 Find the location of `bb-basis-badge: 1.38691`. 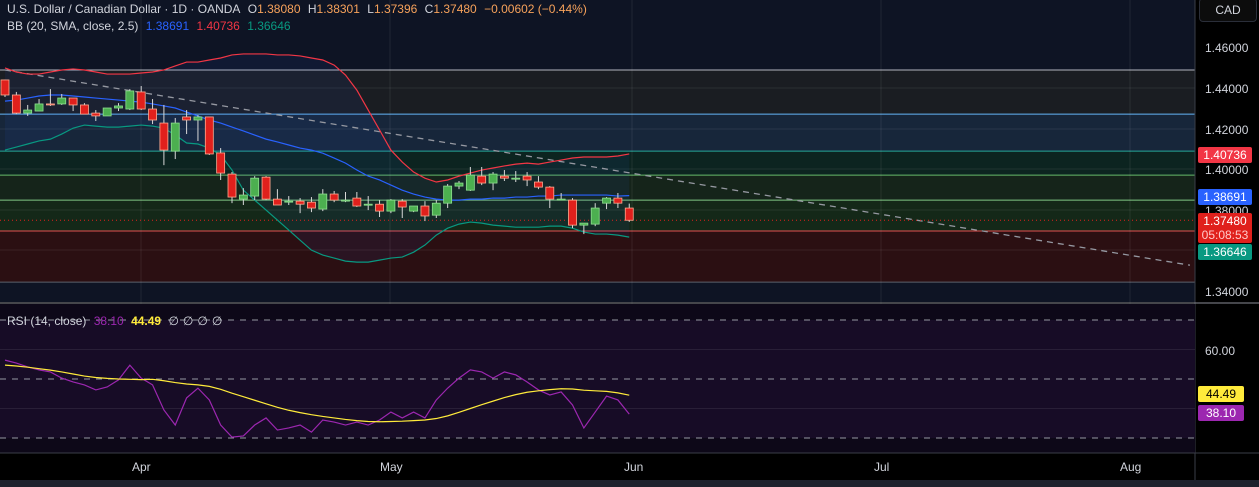

bb-basis-badge: 1.38691 is located at coordinates (1225, 197).